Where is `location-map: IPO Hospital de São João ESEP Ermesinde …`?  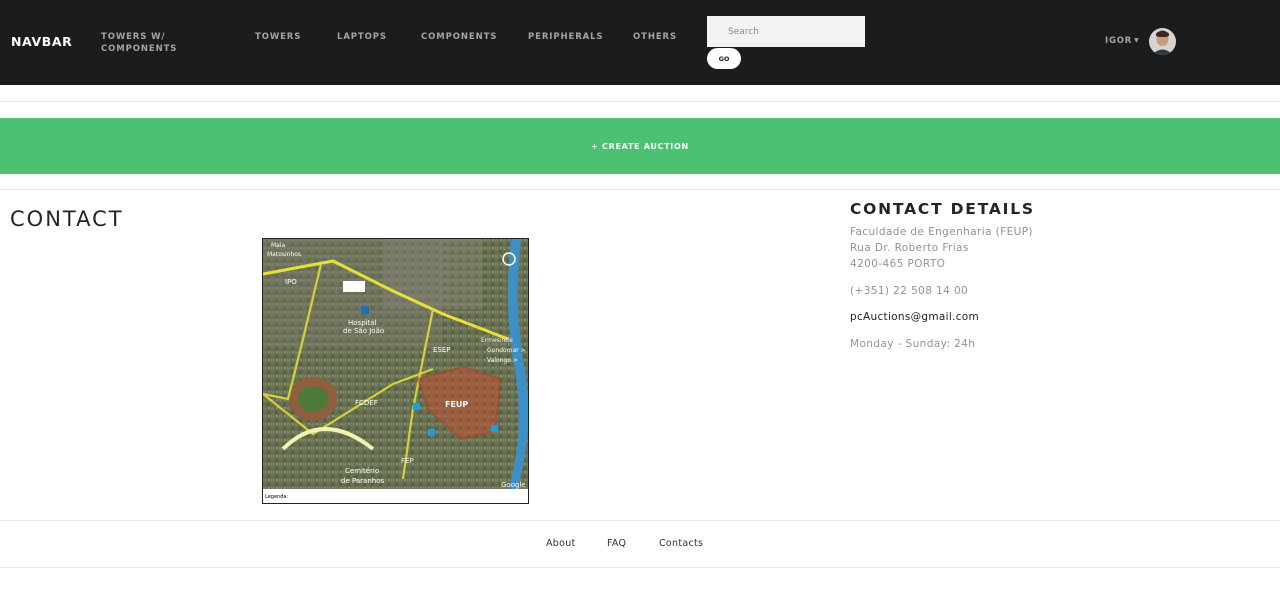
location-map: IPO Hospital de São João ESEP Ermesinde … is located at coordinates (395, 371).